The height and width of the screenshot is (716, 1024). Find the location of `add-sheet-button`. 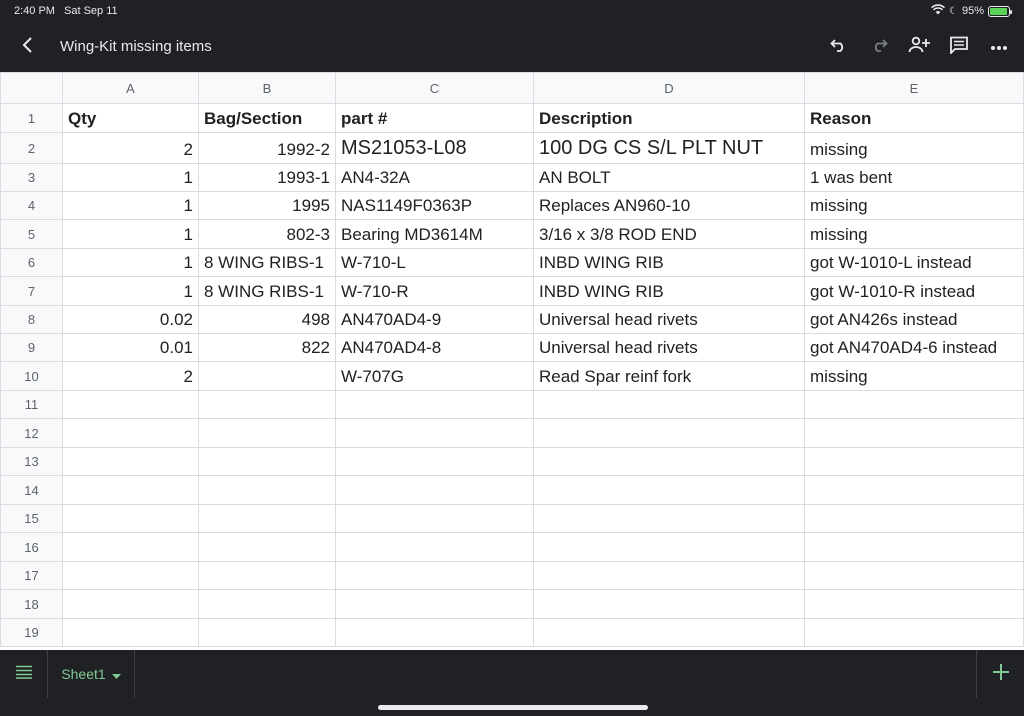

add-sheet-button is located at coordinates (1000, 674).